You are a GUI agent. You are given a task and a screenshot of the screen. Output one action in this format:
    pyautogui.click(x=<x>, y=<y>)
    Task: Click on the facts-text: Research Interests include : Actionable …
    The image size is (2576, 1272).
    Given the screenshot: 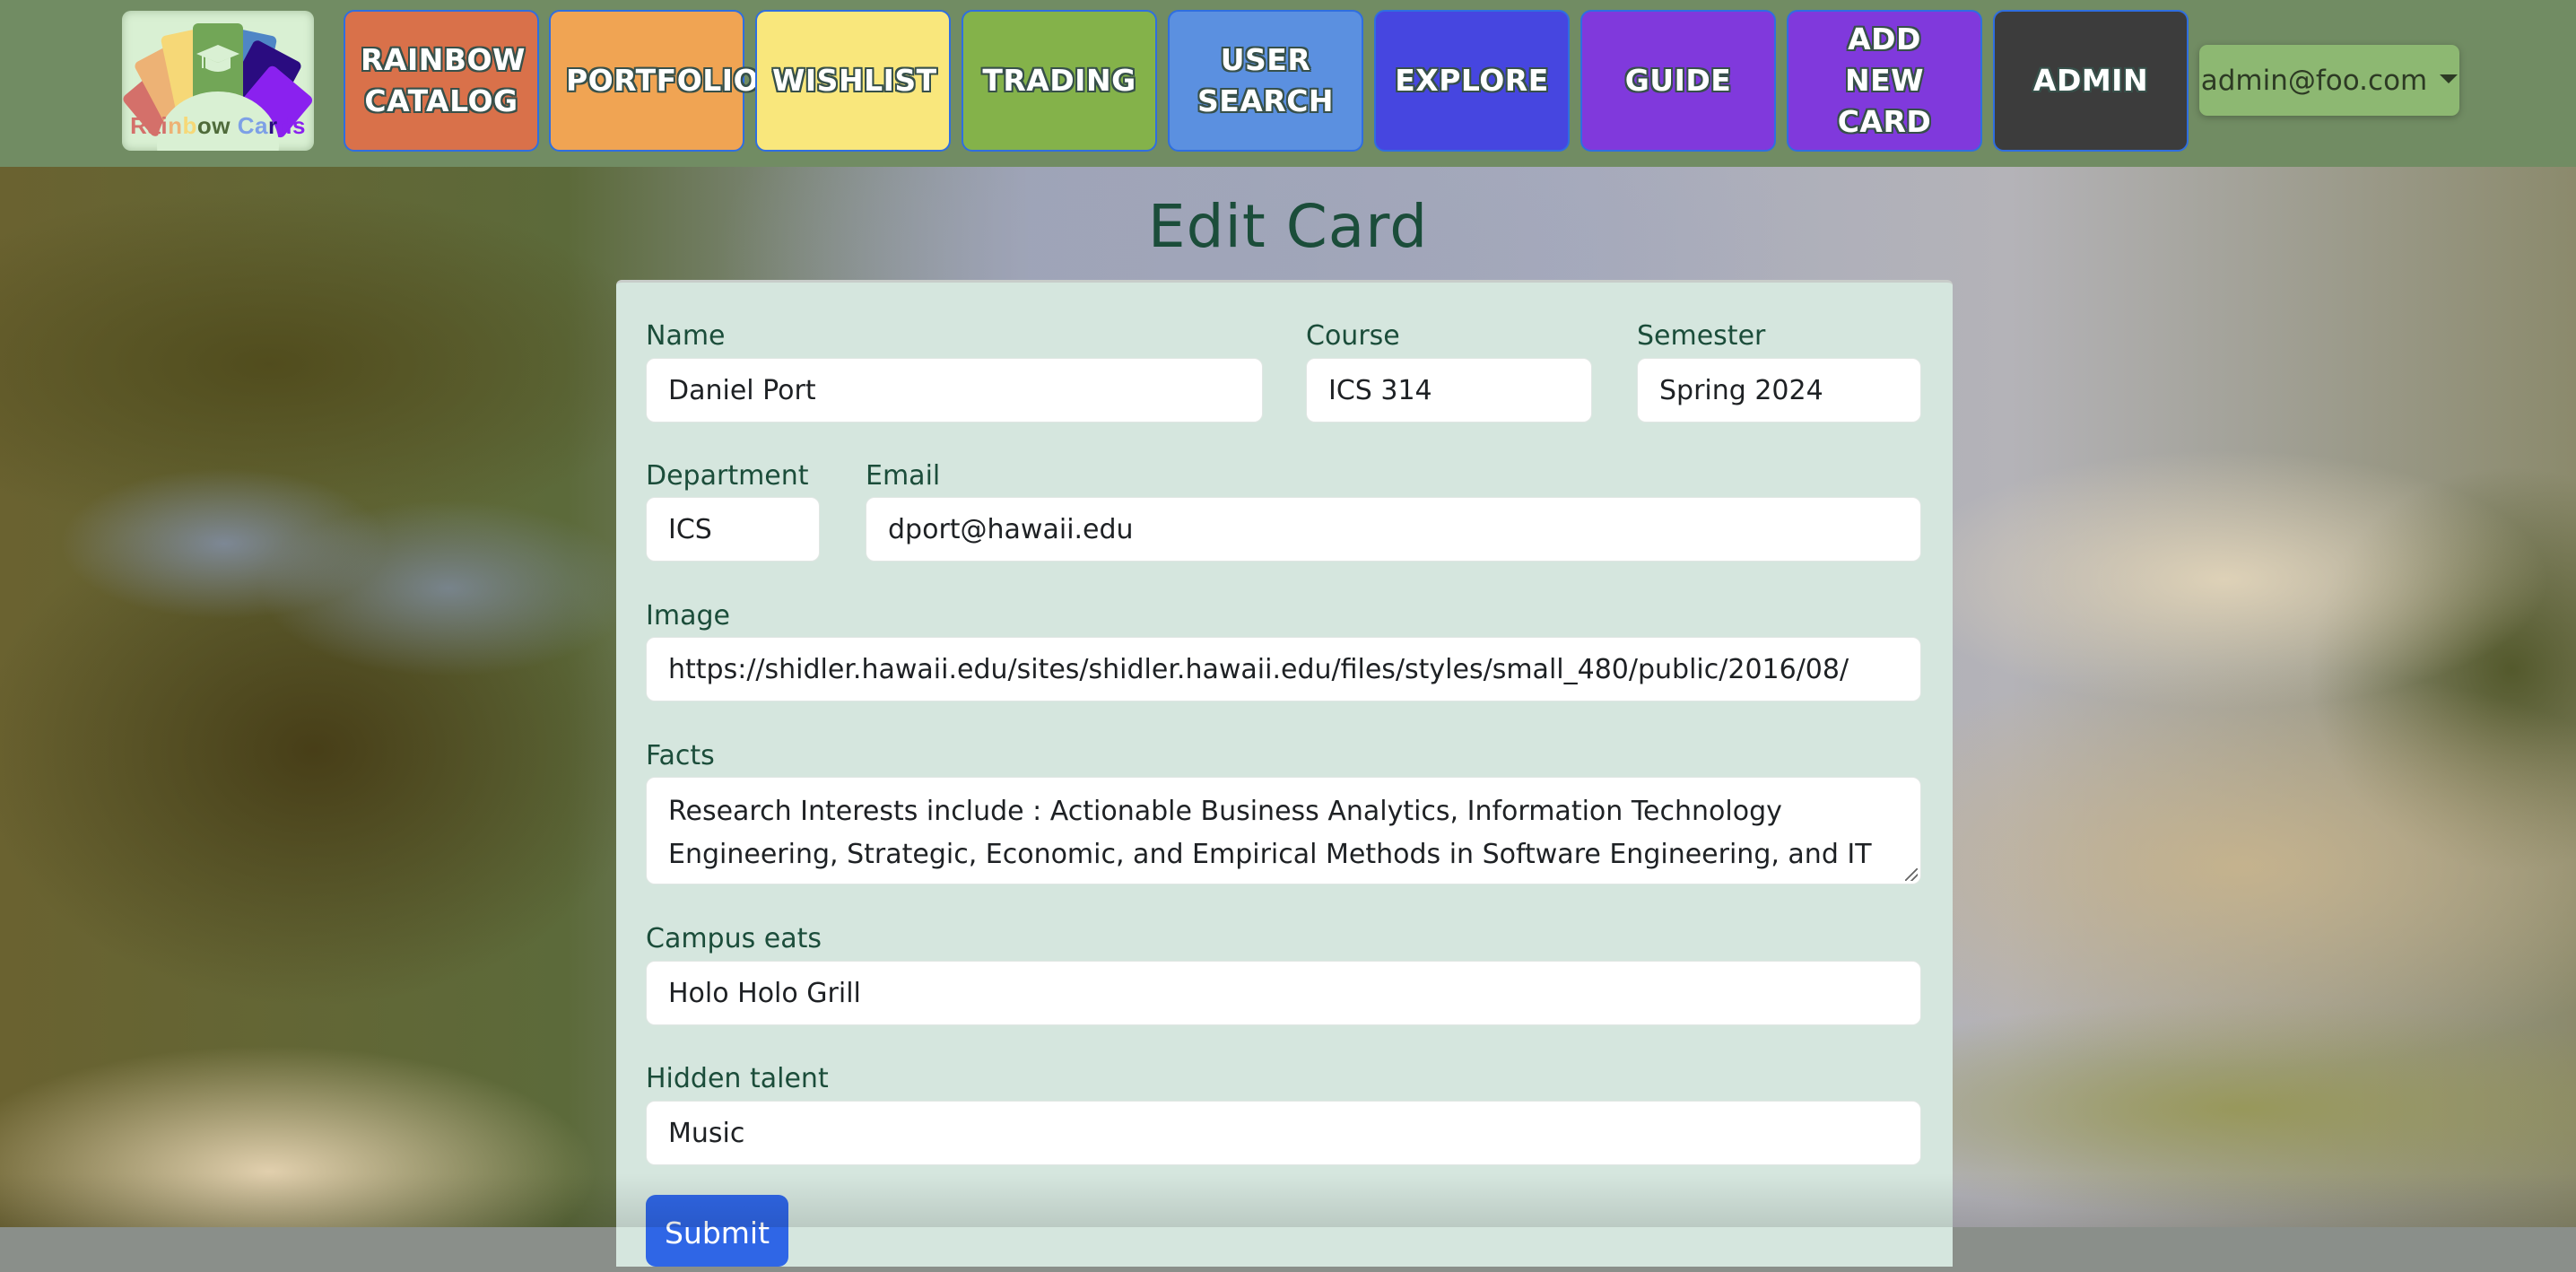 What is the action you would take?
    pyautogui.click(x=1270, y=833)
    